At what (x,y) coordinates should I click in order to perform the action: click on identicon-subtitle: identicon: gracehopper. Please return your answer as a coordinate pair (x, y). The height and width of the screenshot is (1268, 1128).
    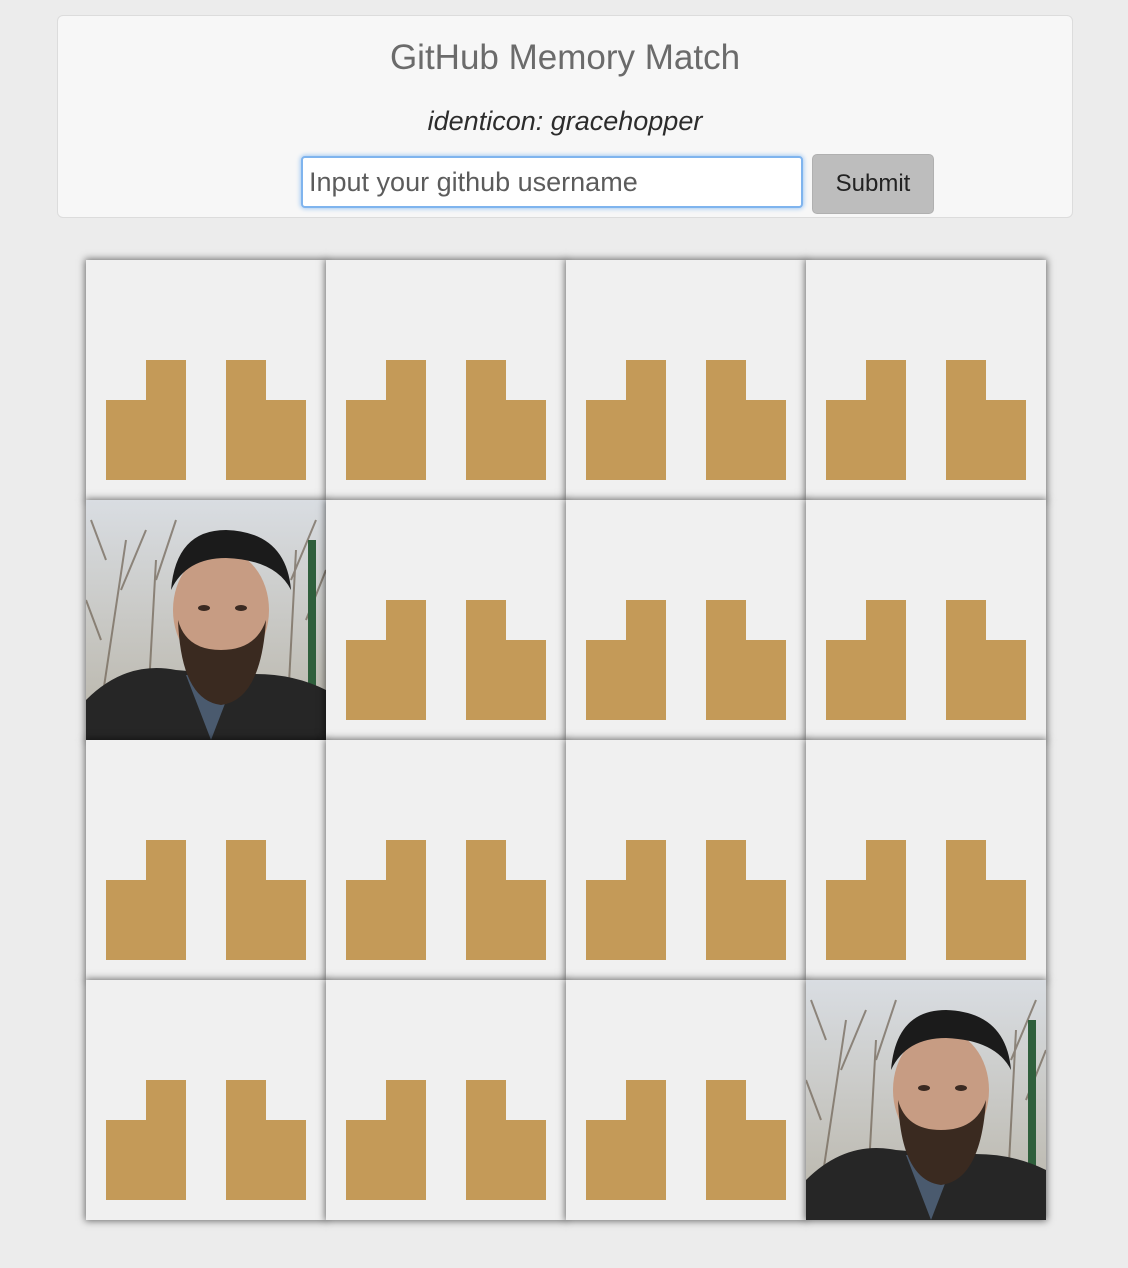
    Looking at the image, I should click on (565, 121).